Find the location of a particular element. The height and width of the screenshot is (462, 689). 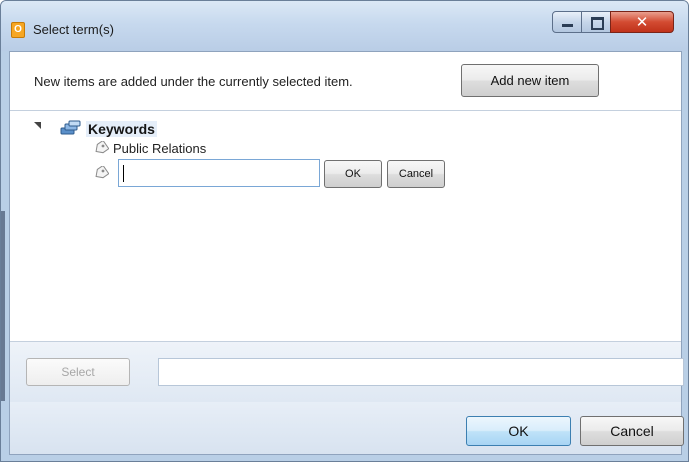

selection-bar: Select is located at coordinates (347, 372).